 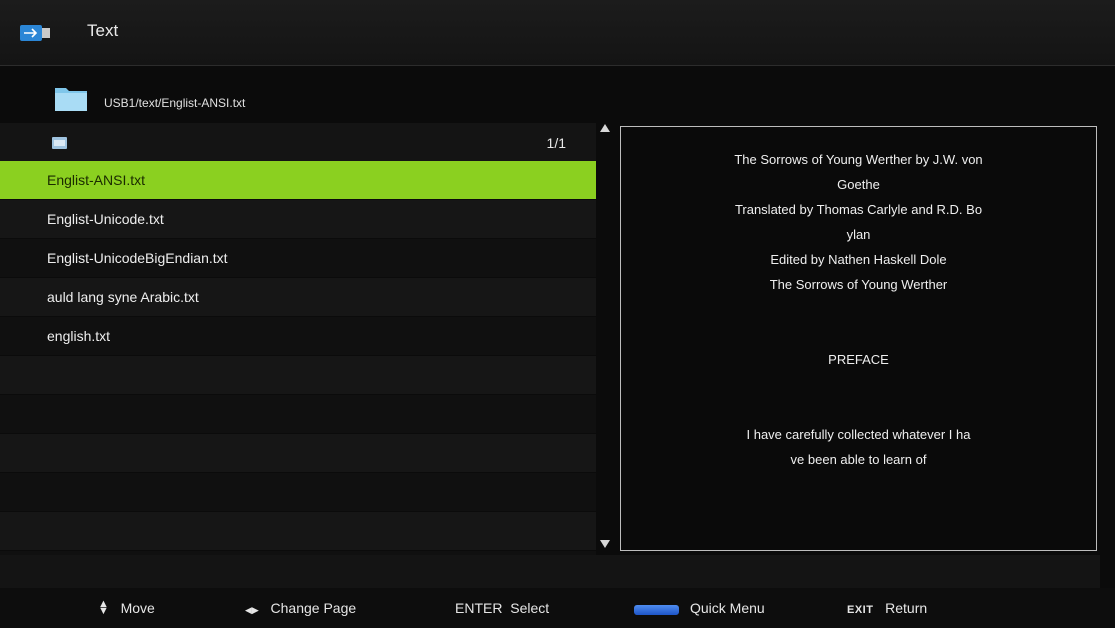 I want to click on preview-text-line: I have carefully collected whatever I ha, so click(x=858, y=434).